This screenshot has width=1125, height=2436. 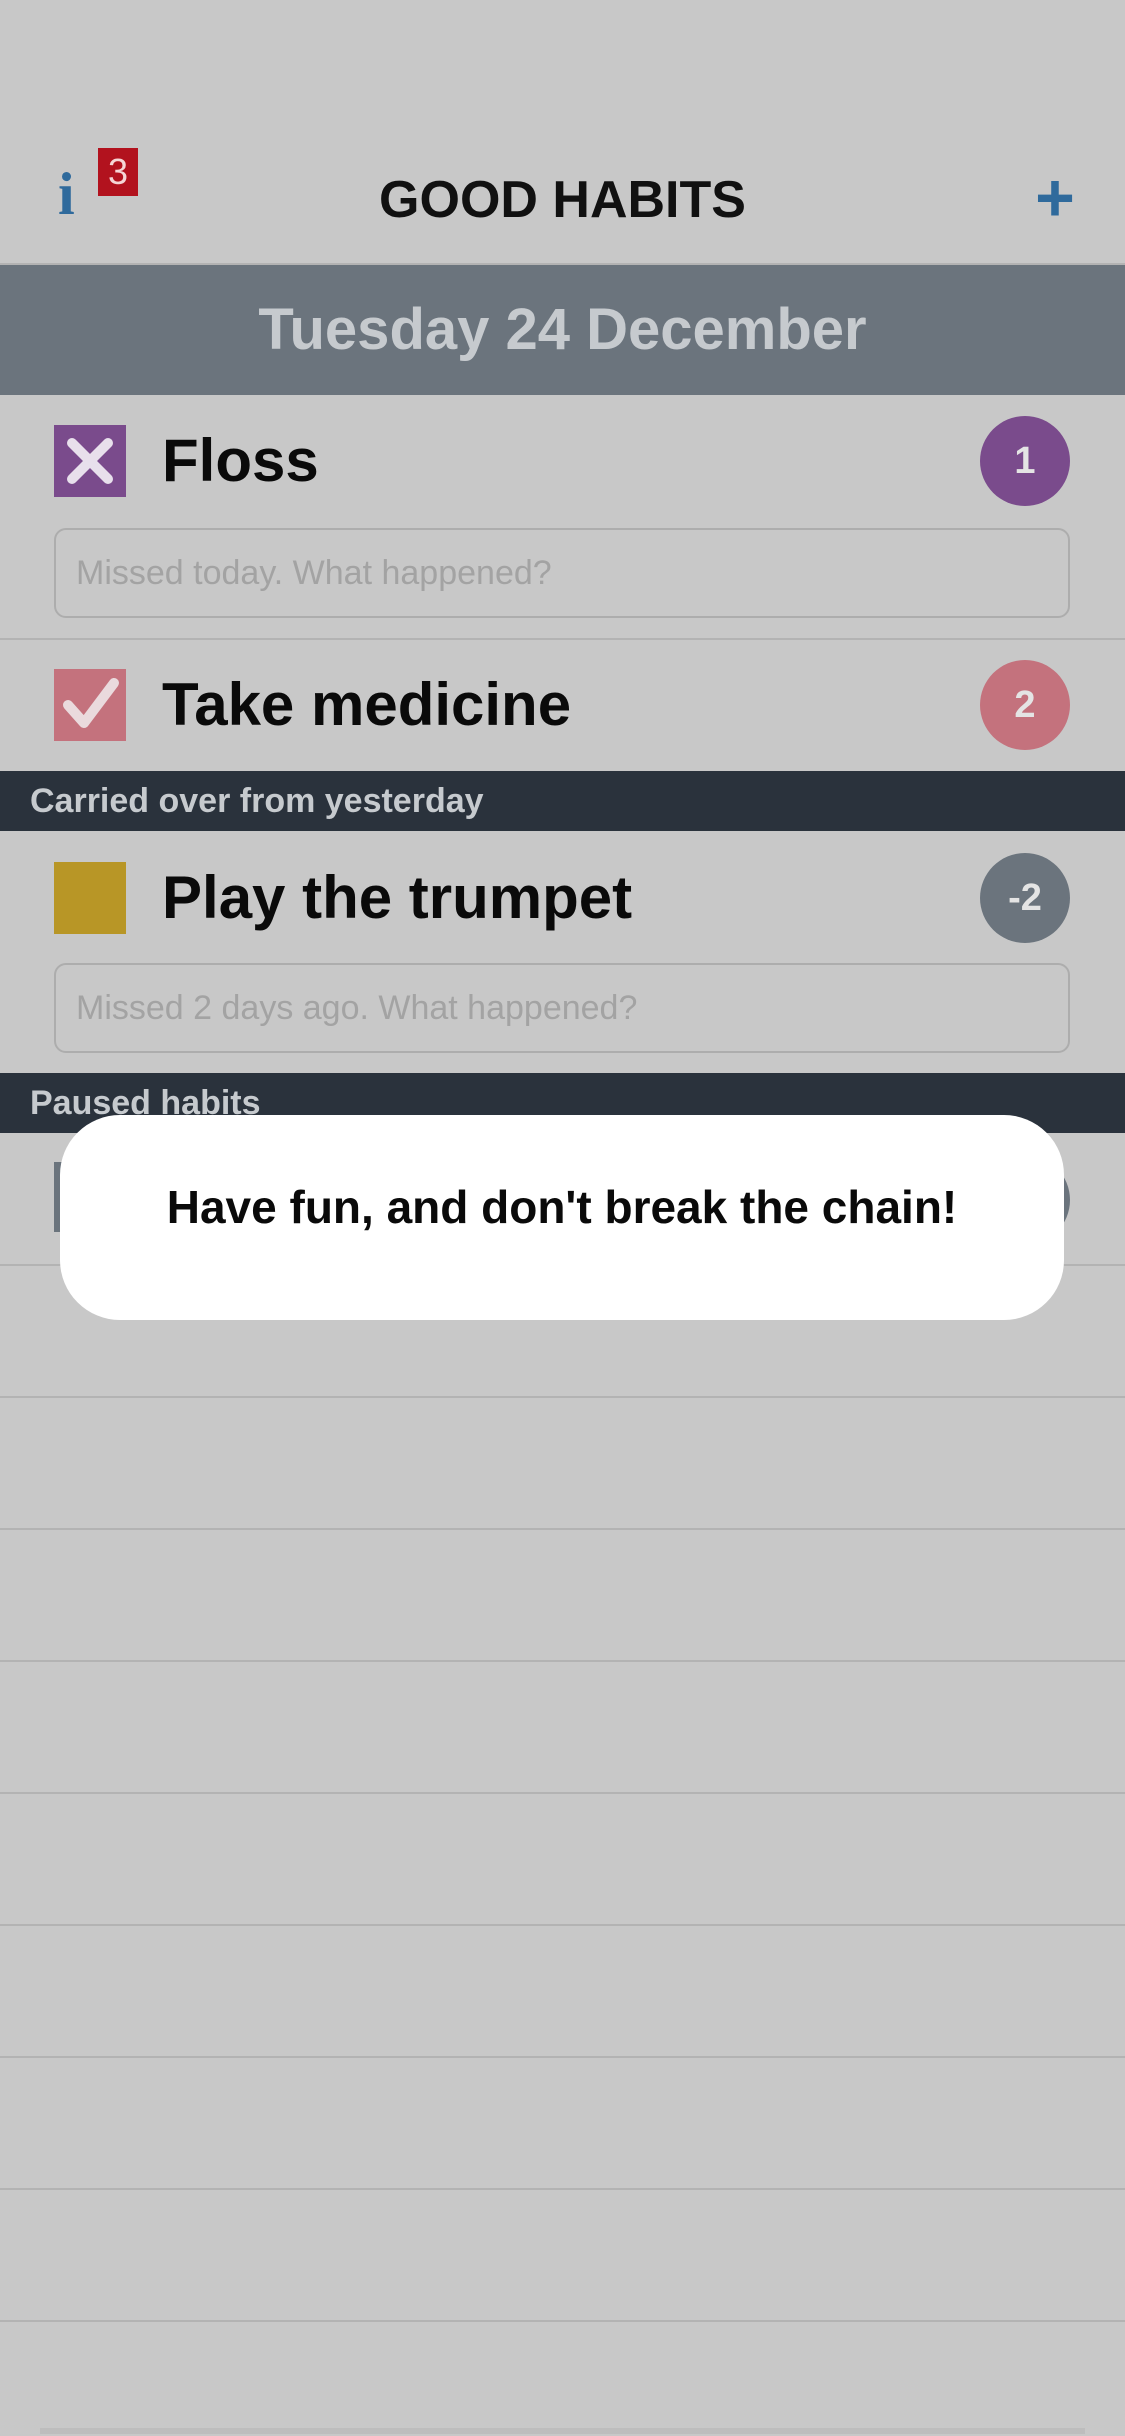 I want to click on habit-checkbox-take-medicine, so click(x=90, y=705).